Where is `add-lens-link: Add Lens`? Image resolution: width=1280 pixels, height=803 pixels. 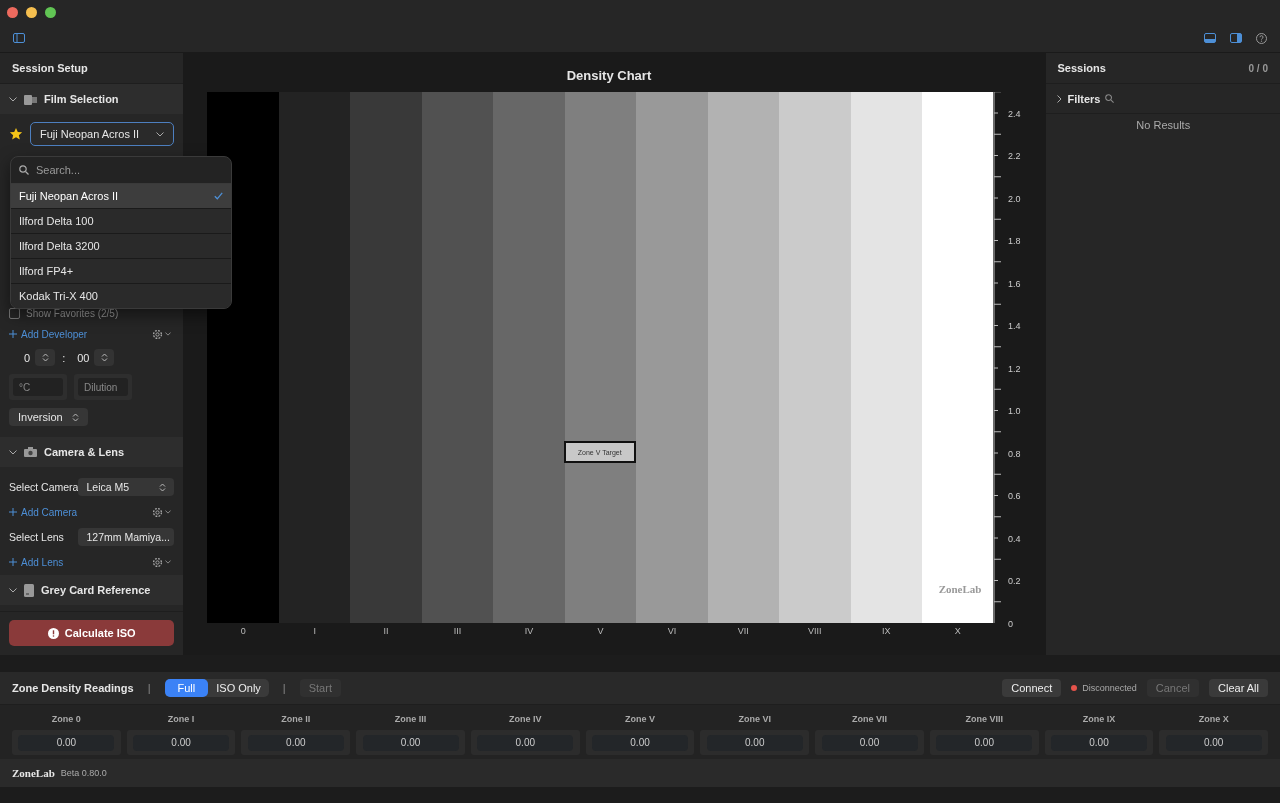 add-lens-link: Add Lens is located at coordinates (36, 562).